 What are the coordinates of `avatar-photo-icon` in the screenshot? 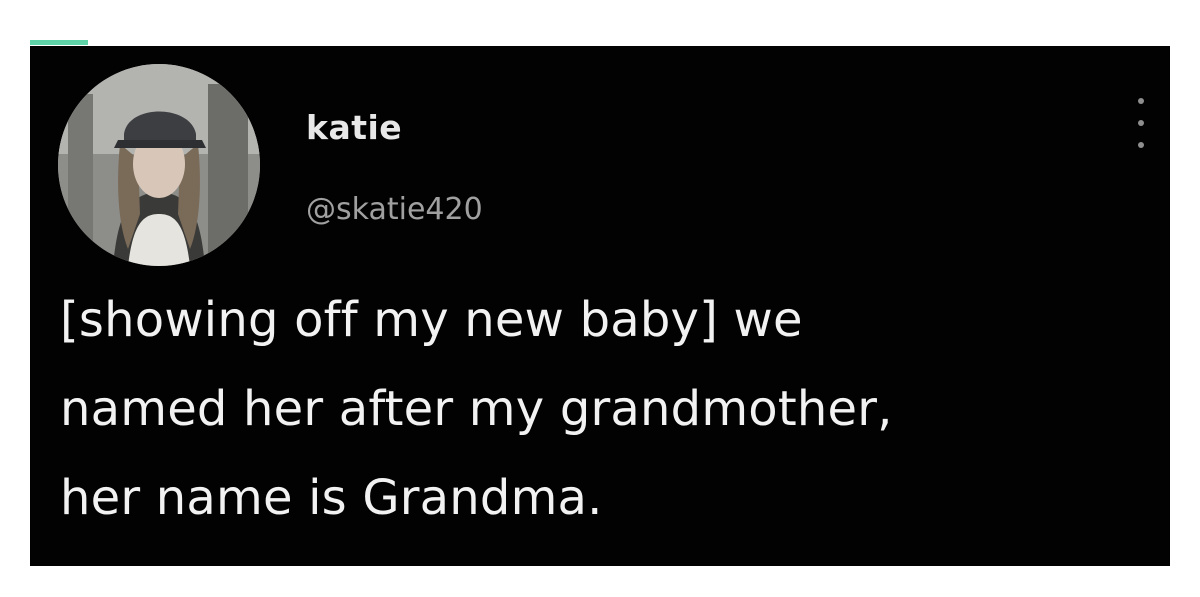 It's located at (159, 165).